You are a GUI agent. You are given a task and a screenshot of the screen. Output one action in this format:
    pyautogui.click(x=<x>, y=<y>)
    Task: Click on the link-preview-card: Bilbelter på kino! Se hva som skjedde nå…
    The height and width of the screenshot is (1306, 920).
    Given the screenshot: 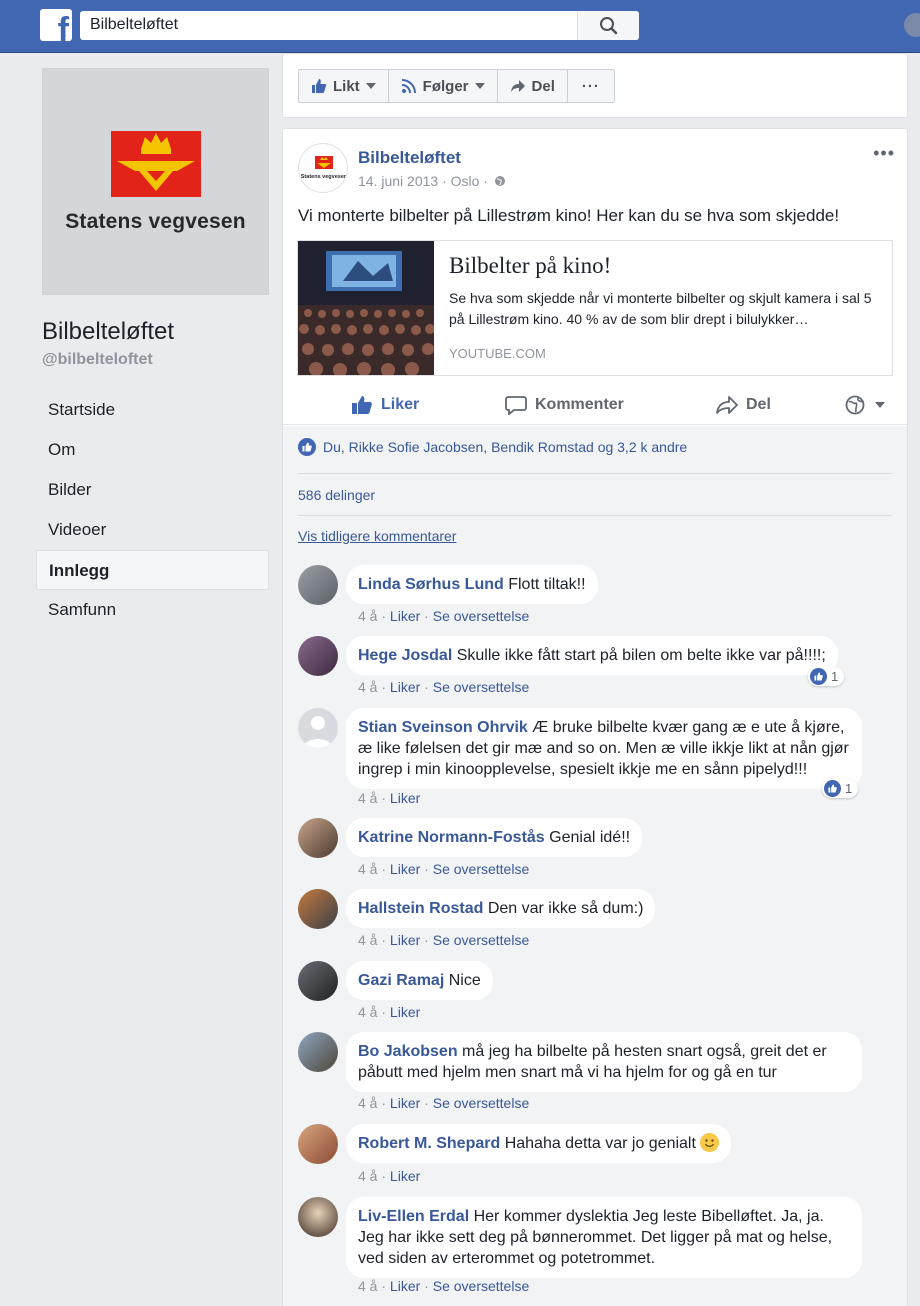 What is the action you would take?
    pyautogui.click(x=595, y=308)
    